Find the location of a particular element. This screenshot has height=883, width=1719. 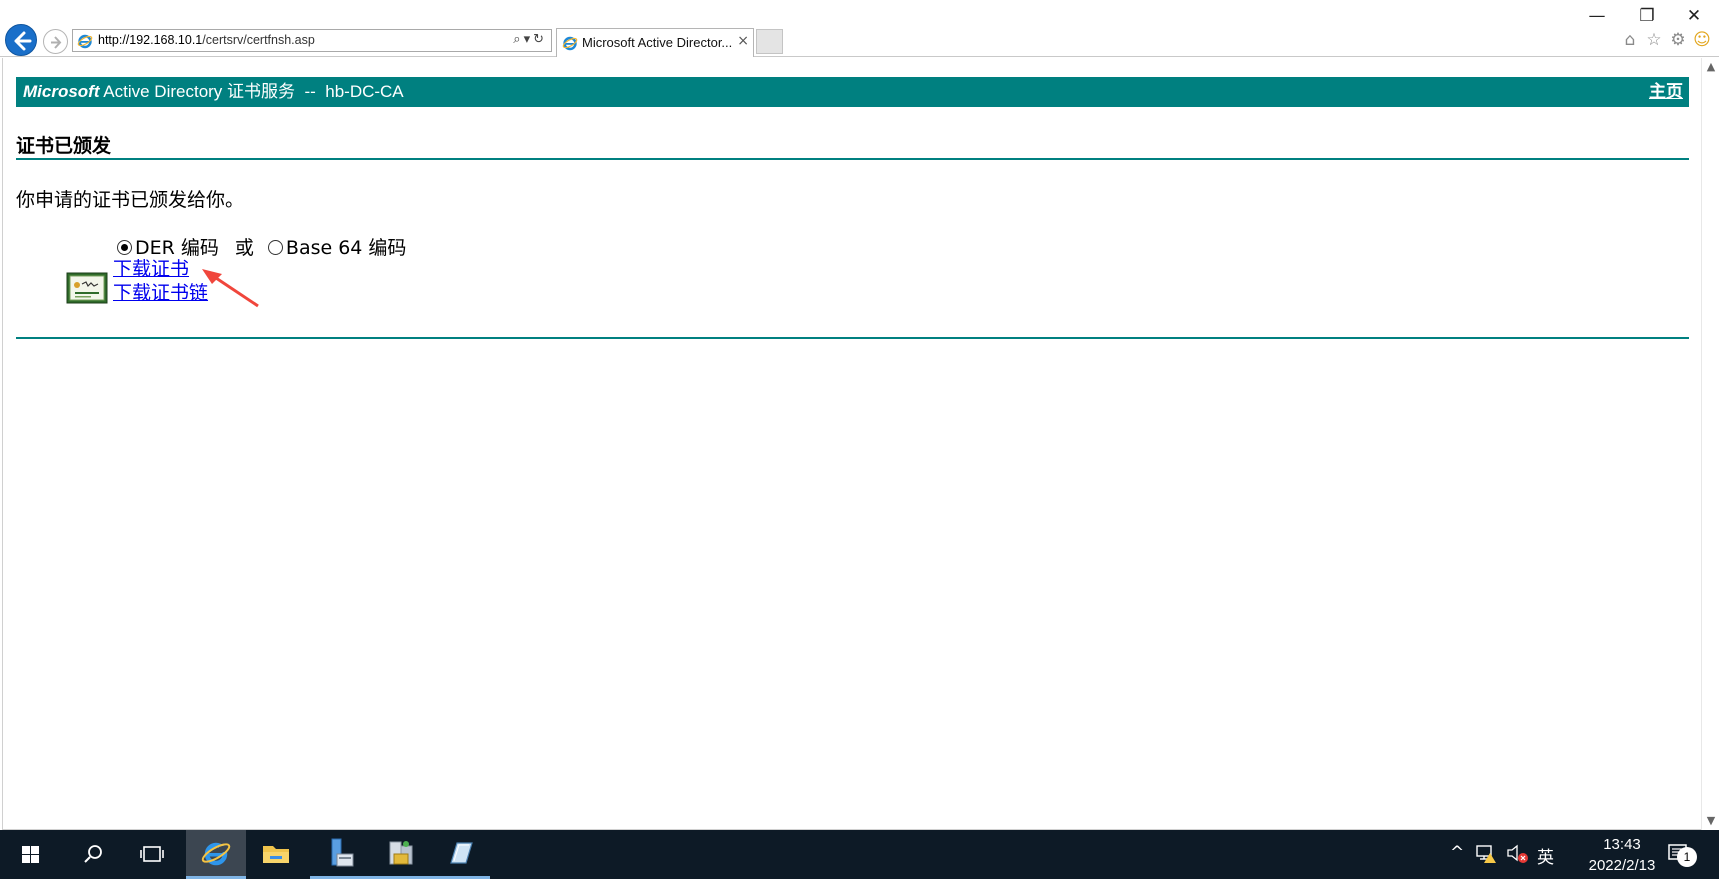

windows-taskbar: ^ 英 13:43 2022/2/13 1 is located at coordinates (859, 854).